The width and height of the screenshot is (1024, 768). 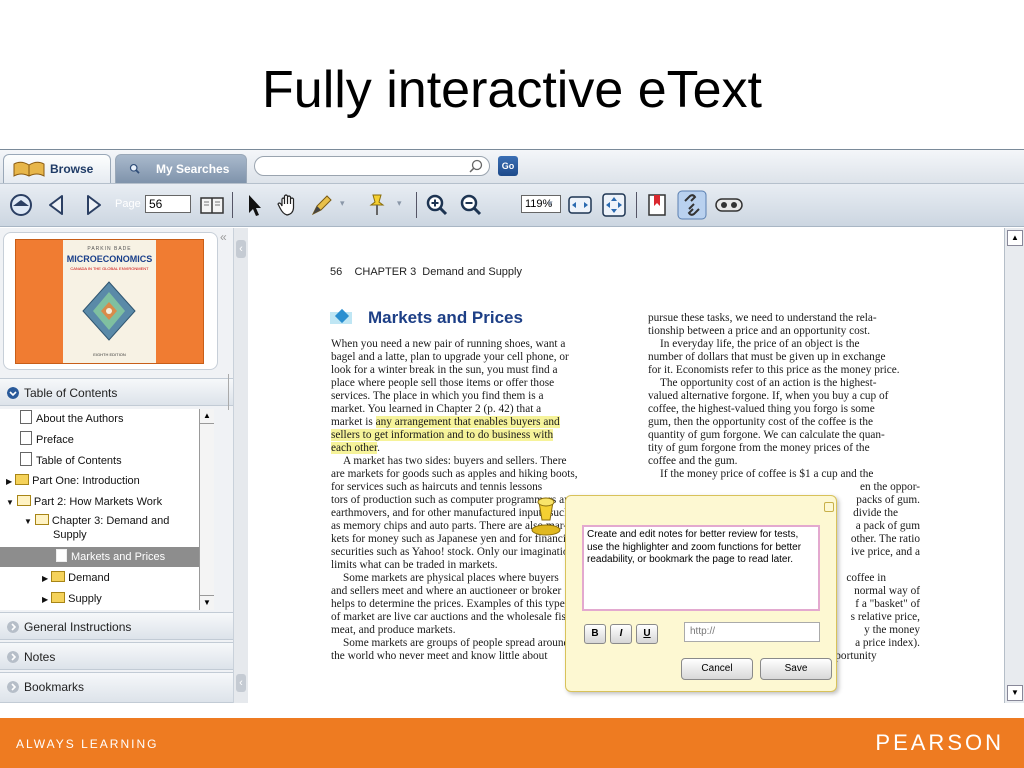 What do you see at coordinates (614, 205) in the screenshot?
I see `fit-page-icon` at bounding box center [614, 205].